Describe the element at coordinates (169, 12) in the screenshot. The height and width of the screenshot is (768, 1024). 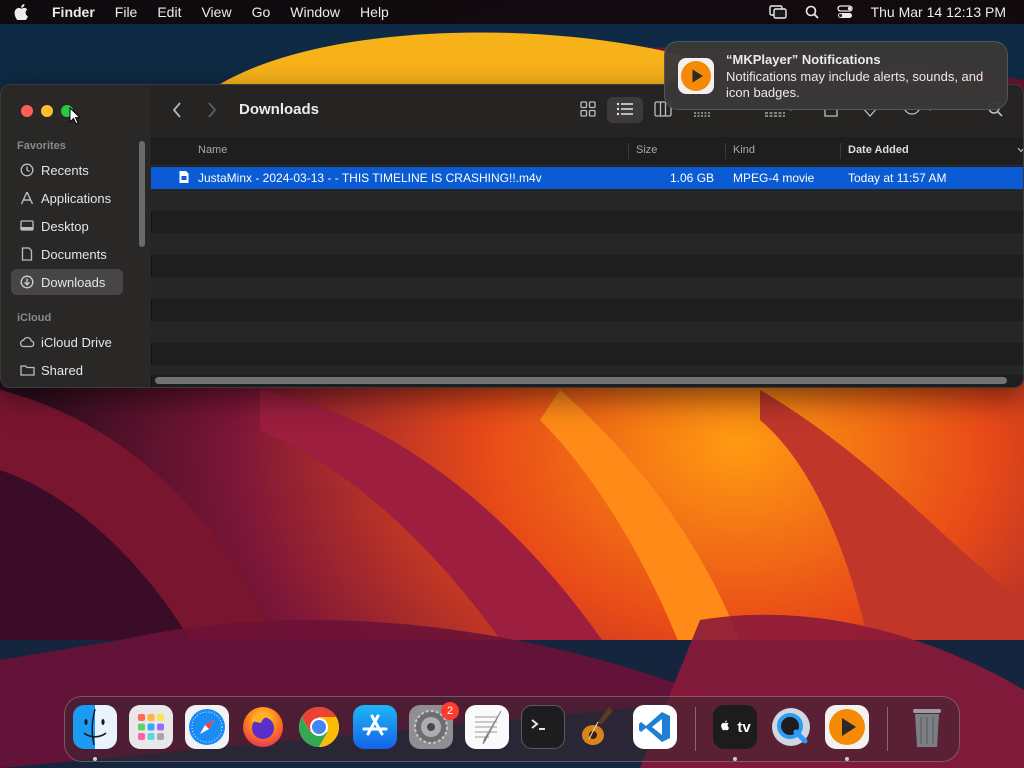
I see `menu-edit: Edit` at that location.